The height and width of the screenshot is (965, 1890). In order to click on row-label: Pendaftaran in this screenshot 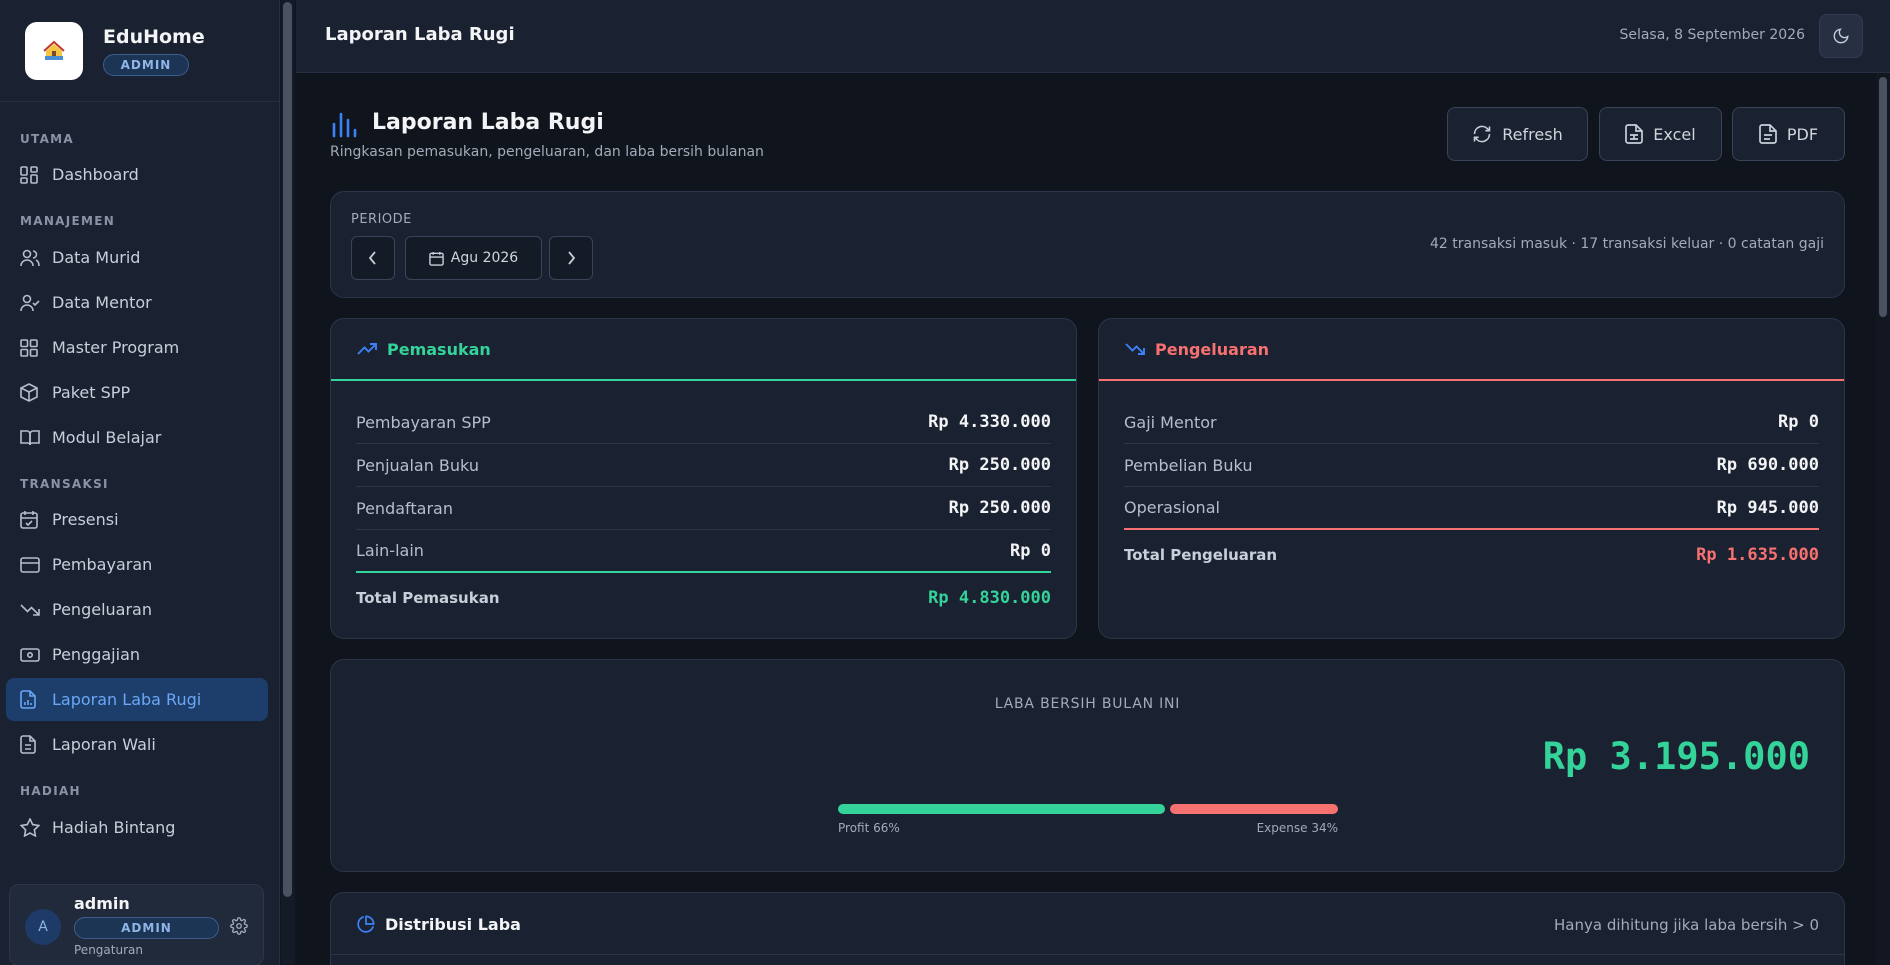, I will do `click(404, 508)`.